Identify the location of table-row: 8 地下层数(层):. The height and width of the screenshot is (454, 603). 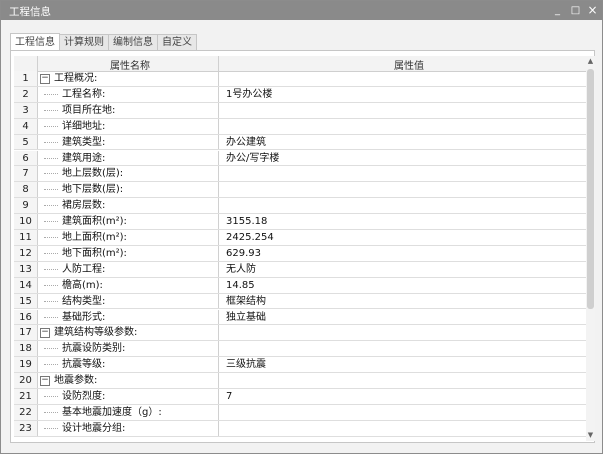
(300, 190).